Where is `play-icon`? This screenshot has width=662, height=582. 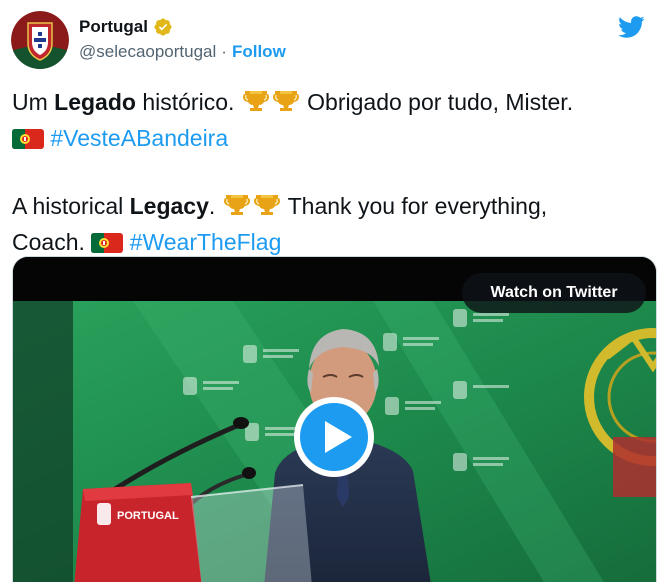 play-icon is located at coordinates (334, 437).